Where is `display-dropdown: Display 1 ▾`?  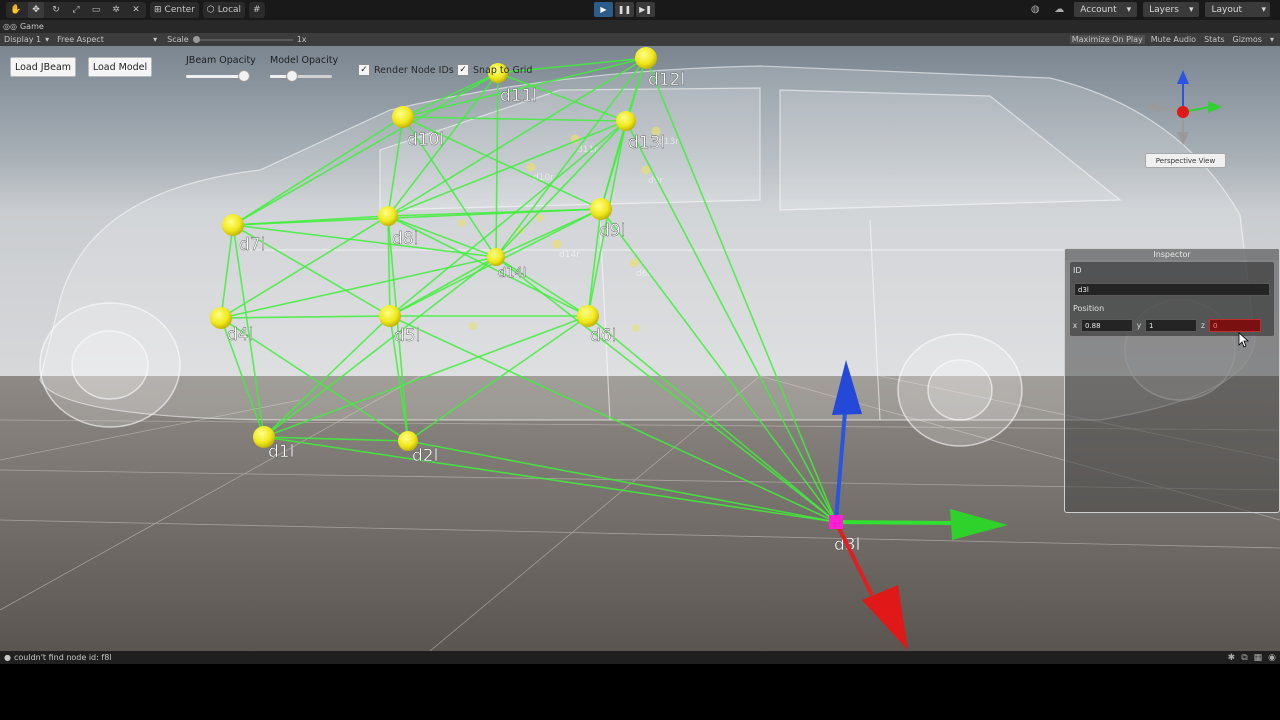
display-dropdown: Display 1 ▾ is located at coordinates (26, 39).